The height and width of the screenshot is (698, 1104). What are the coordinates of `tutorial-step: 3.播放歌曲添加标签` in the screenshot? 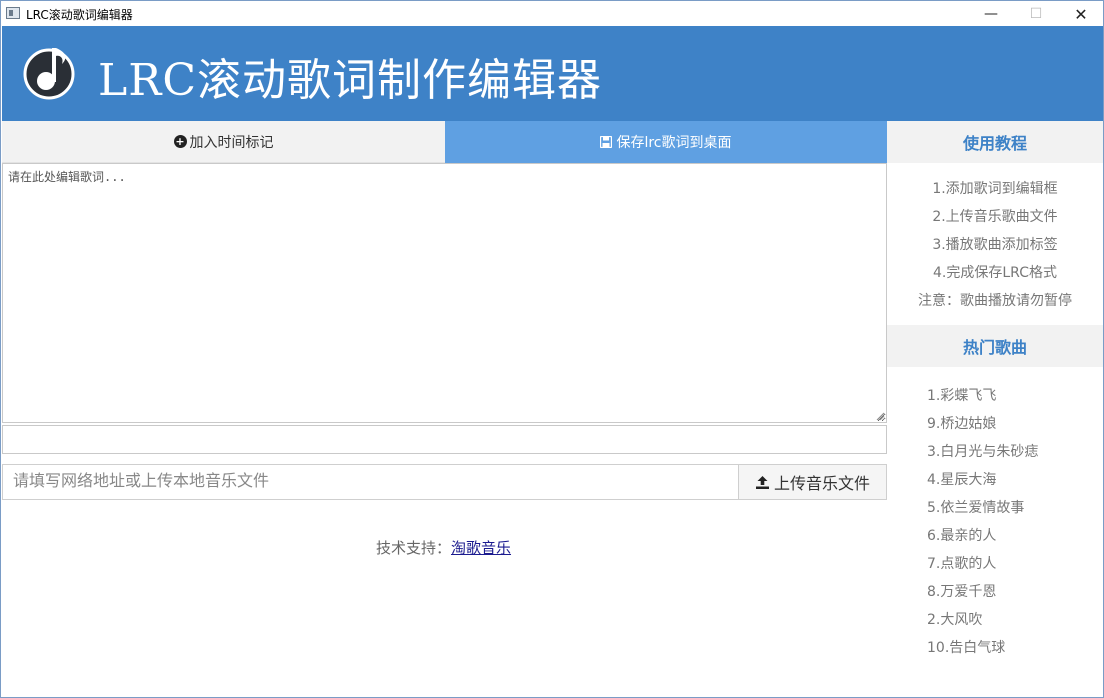 It's located at (995, 245).